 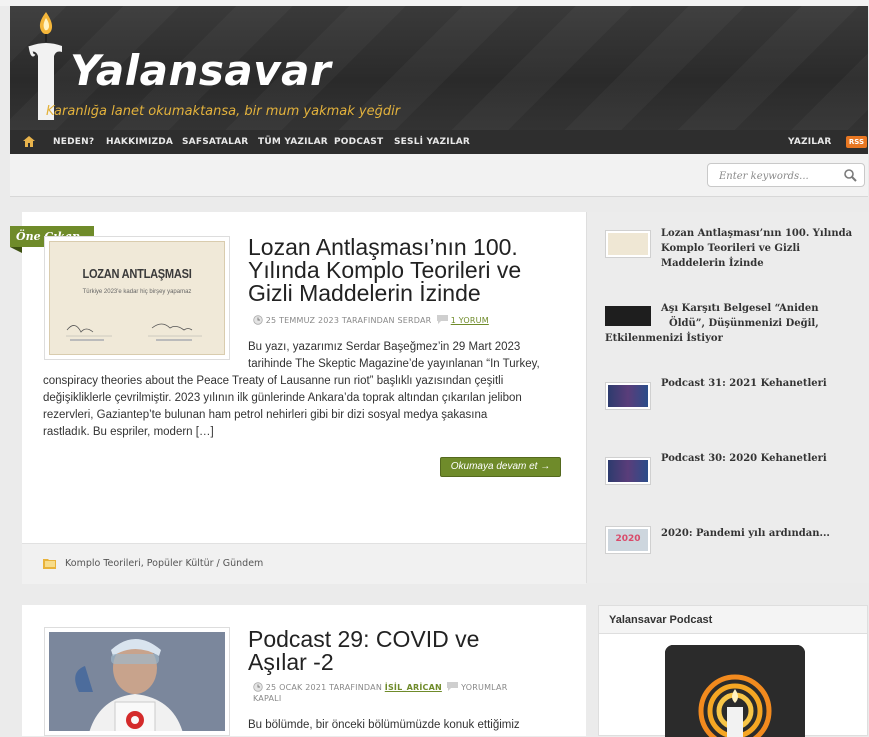 I want to click on post-title-line-1: Podcast 29: COVID ve, so click(x=363, y=639).